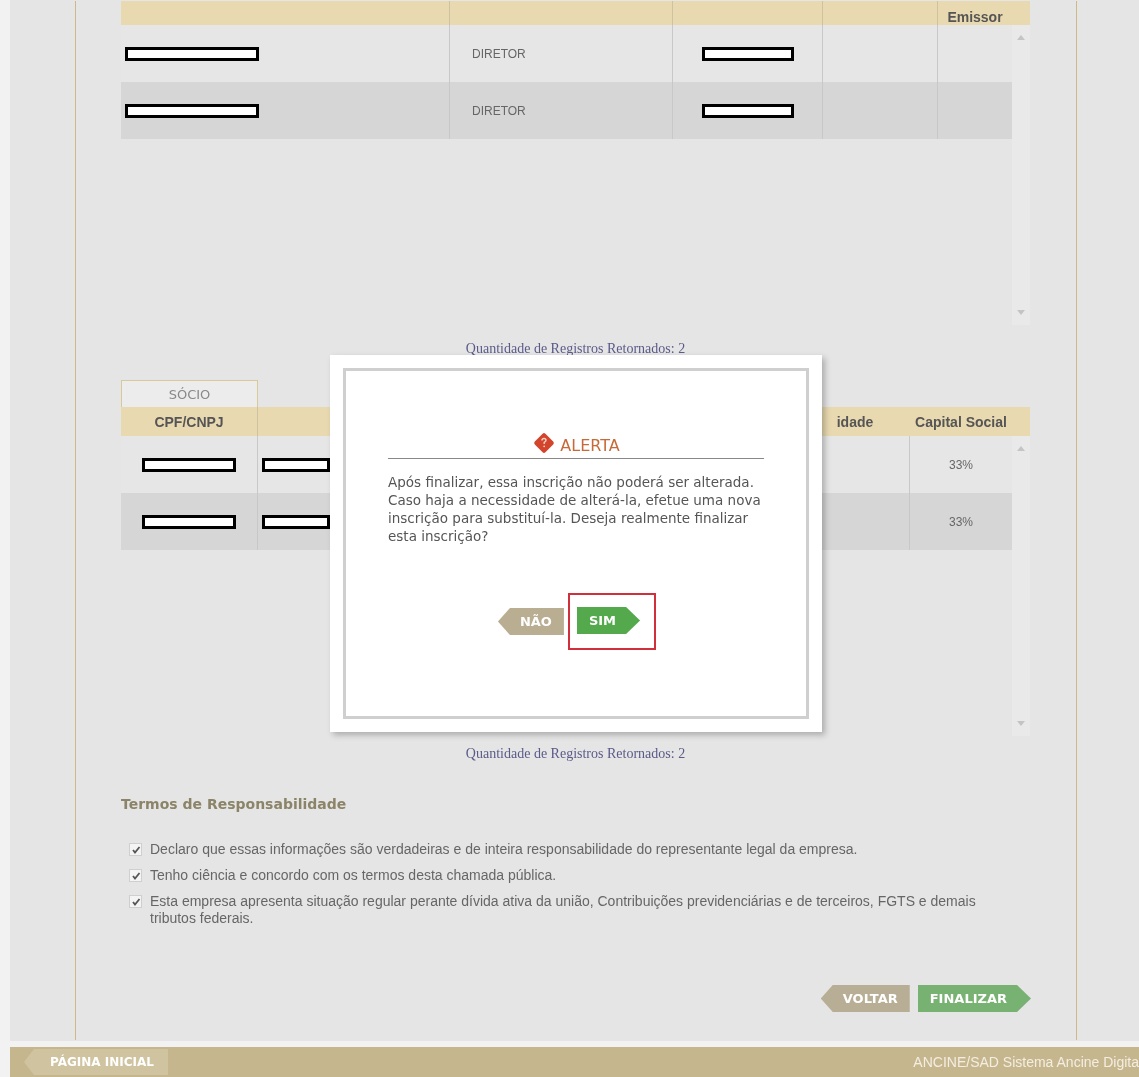 This screenshot has width=1139, height=1077. I want to click on section-title: Termos de Responsabilidade, so click(234, 804).